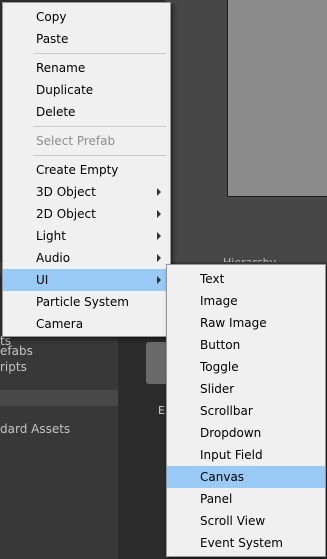  Describe the element at coordinates (246, 499) in the screenshot. I see `submenu-item-panel: Panel` at that location.